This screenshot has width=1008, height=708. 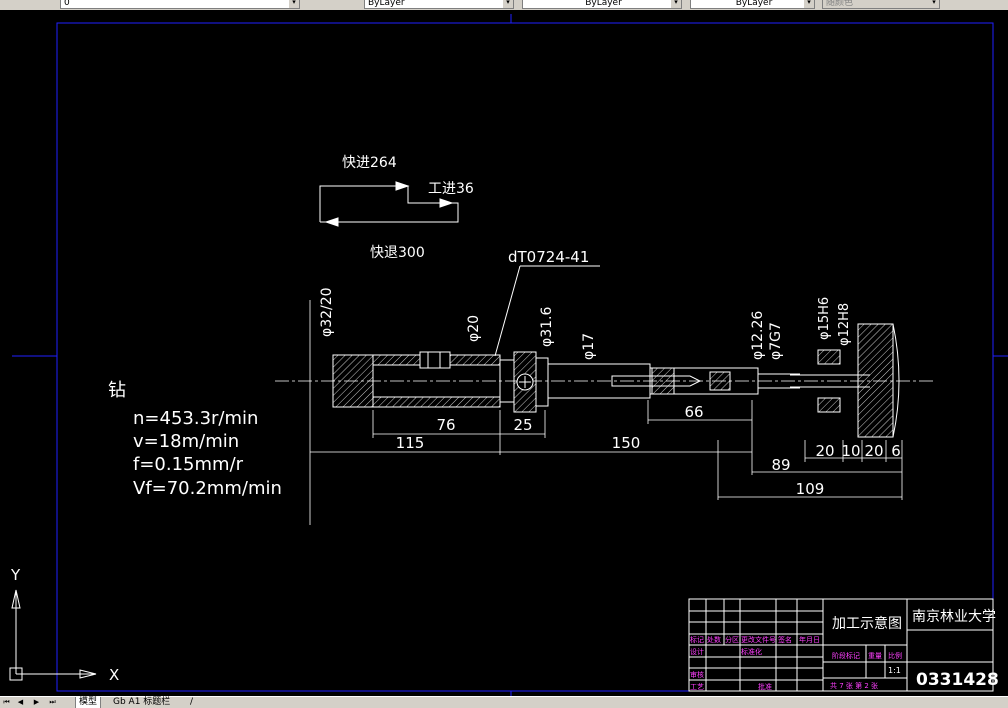 What do you see at coordinates (846, 655) in the screenshot?
I see `tb-stage-label: 阶段标记` at bounding box center [846, 655].